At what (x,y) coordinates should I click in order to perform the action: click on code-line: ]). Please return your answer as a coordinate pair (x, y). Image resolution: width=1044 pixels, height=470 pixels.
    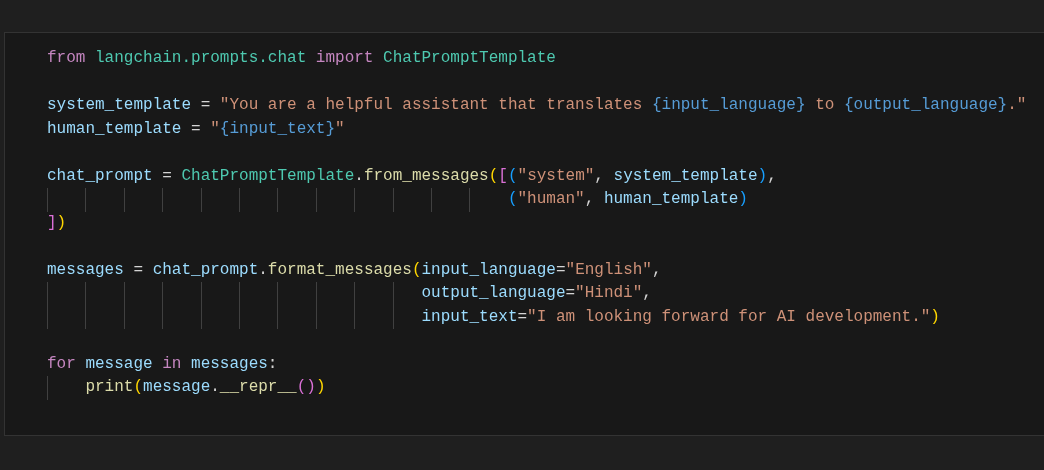
    Looking at the image, I should click on (57, 223).